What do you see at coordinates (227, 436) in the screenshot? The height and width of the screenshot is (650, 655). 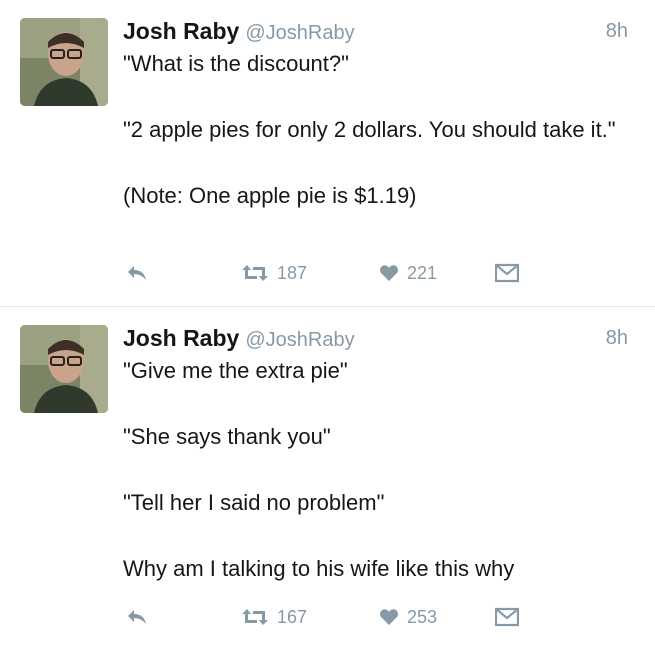 I see `tweet-paragraph: "She says thank you"` at bounding box center [227, 436].